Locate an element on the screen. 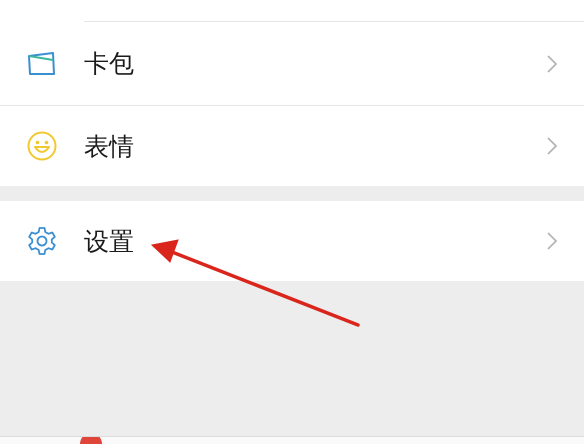 The width and height of the screenshot is (584, 444). menu-label: 表情 is located at coordinates (109, 146).